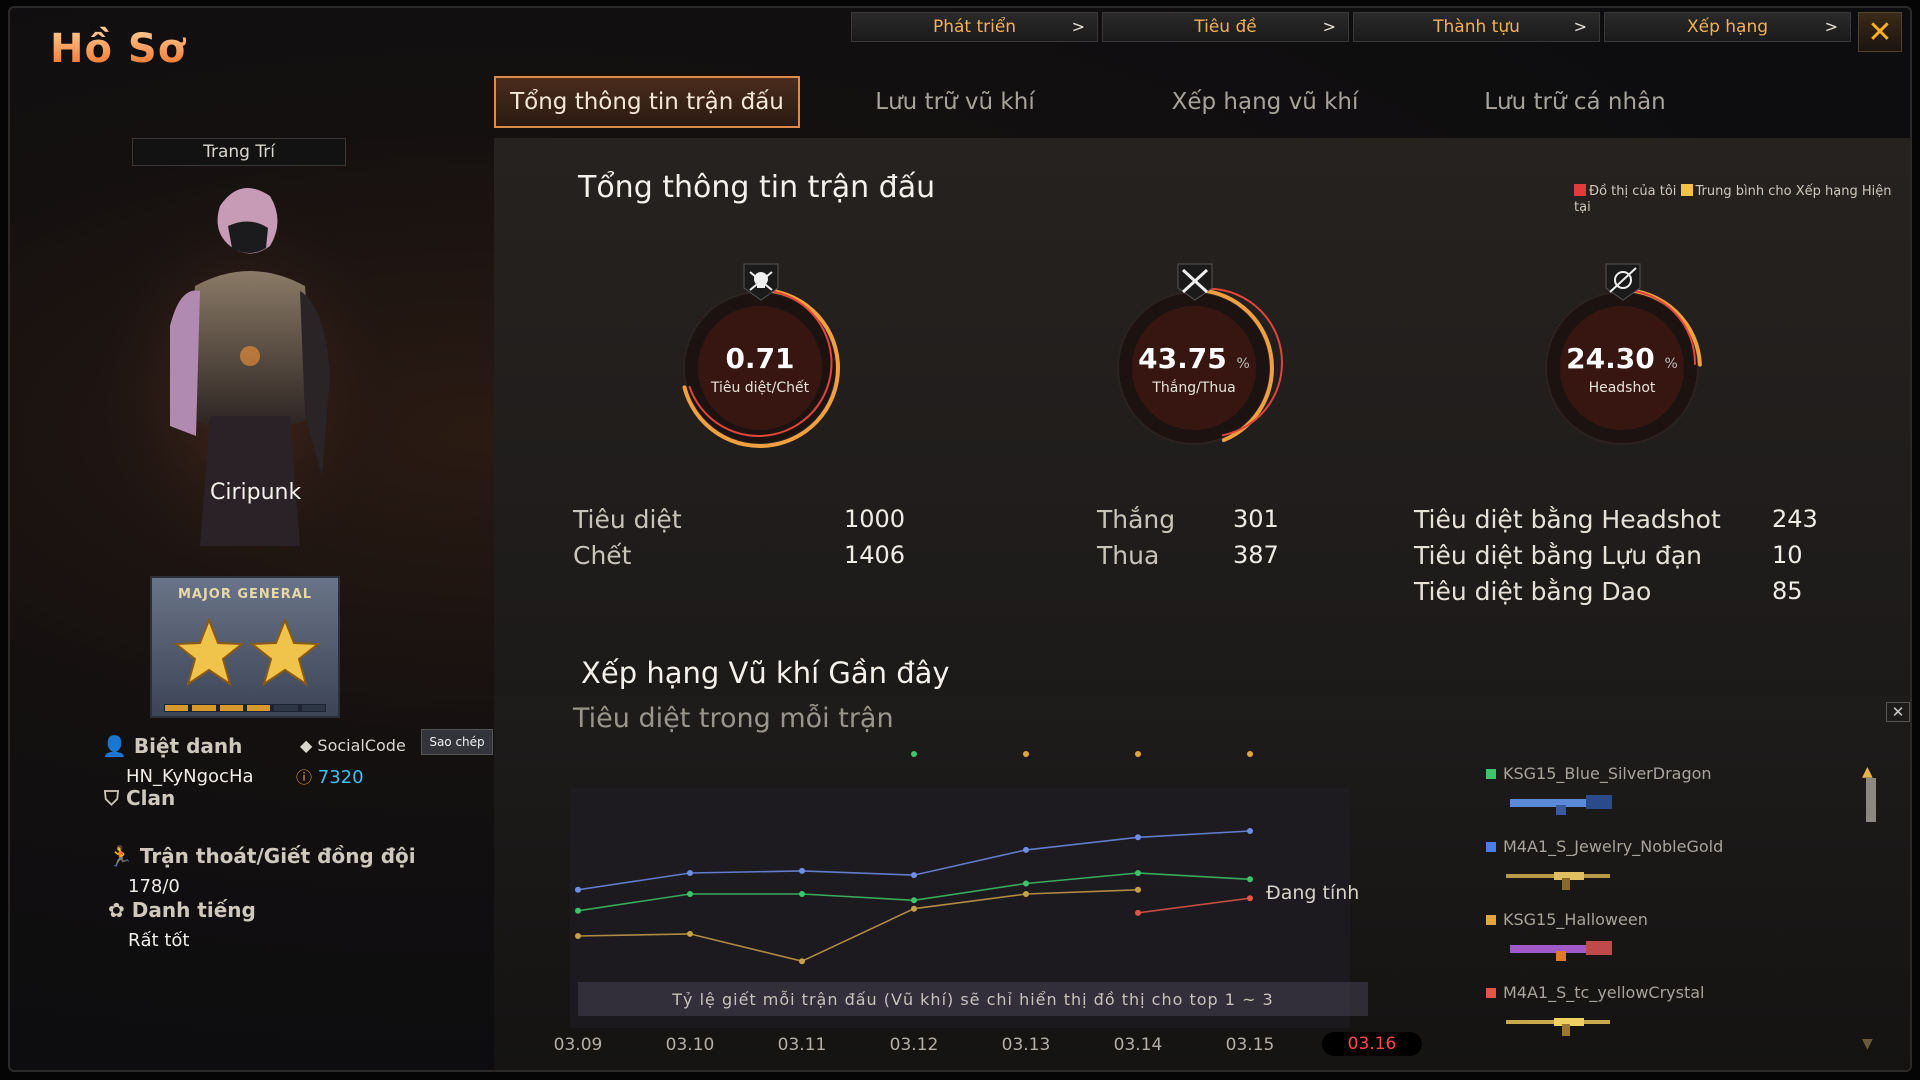  I want to click on flower-icon: ✿, so click(116, 910).